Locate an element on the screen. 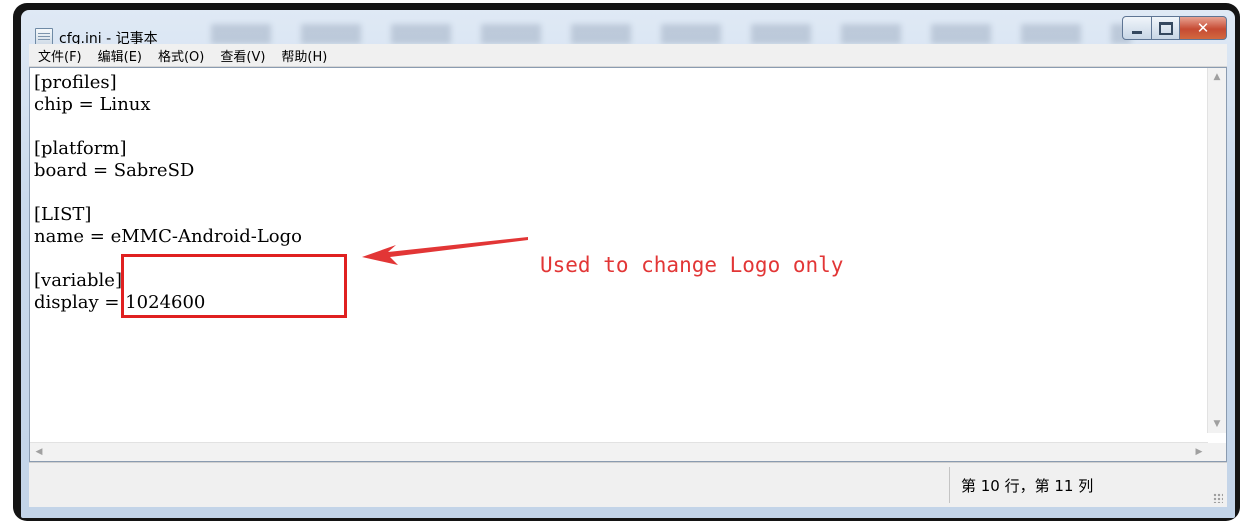  caption-buttons: ✕ is located at coordinates (1174, 29).